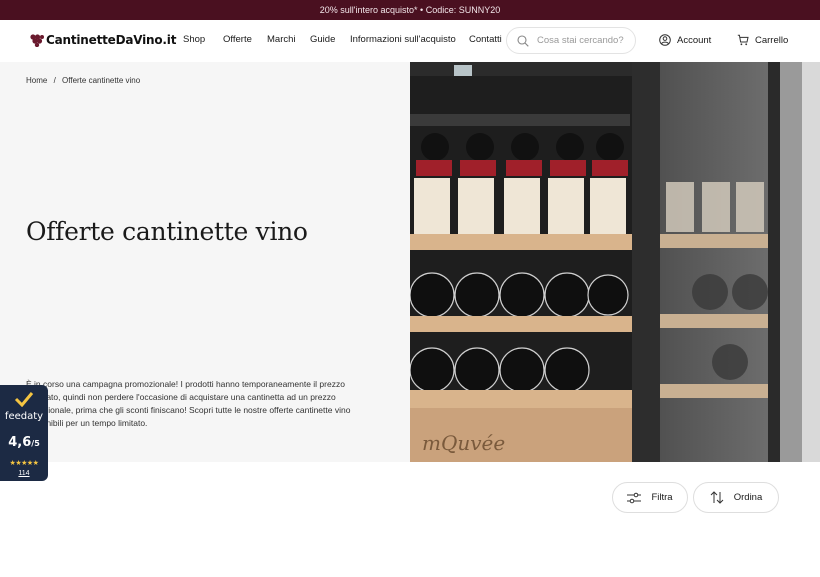 Image resolution: width=820 pixels, height=577 pixels. What do you see at coordinates (101, 80) in the screenshot?
I see `breadcrumb-current: Offerte cantinette vino` at bounding box center [101, 80].